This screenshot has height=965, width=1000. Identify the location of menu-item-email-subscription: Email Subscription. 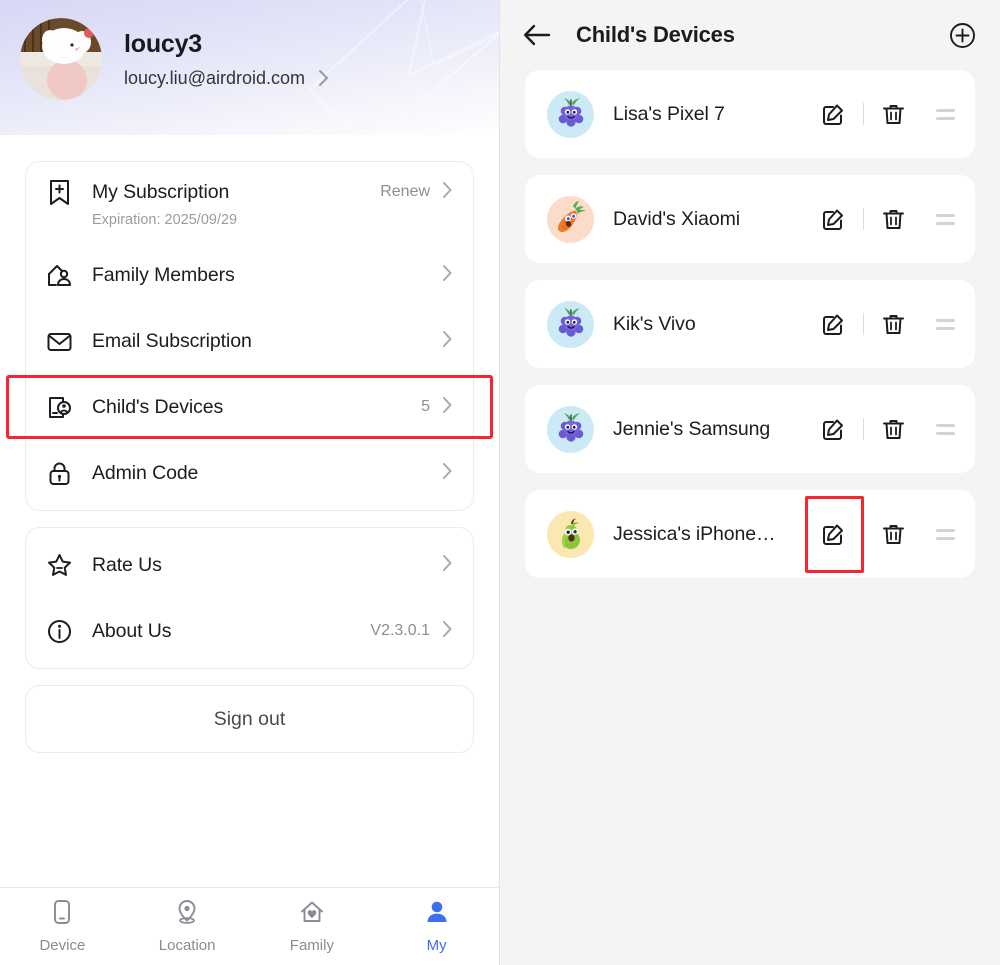
(249, 341).